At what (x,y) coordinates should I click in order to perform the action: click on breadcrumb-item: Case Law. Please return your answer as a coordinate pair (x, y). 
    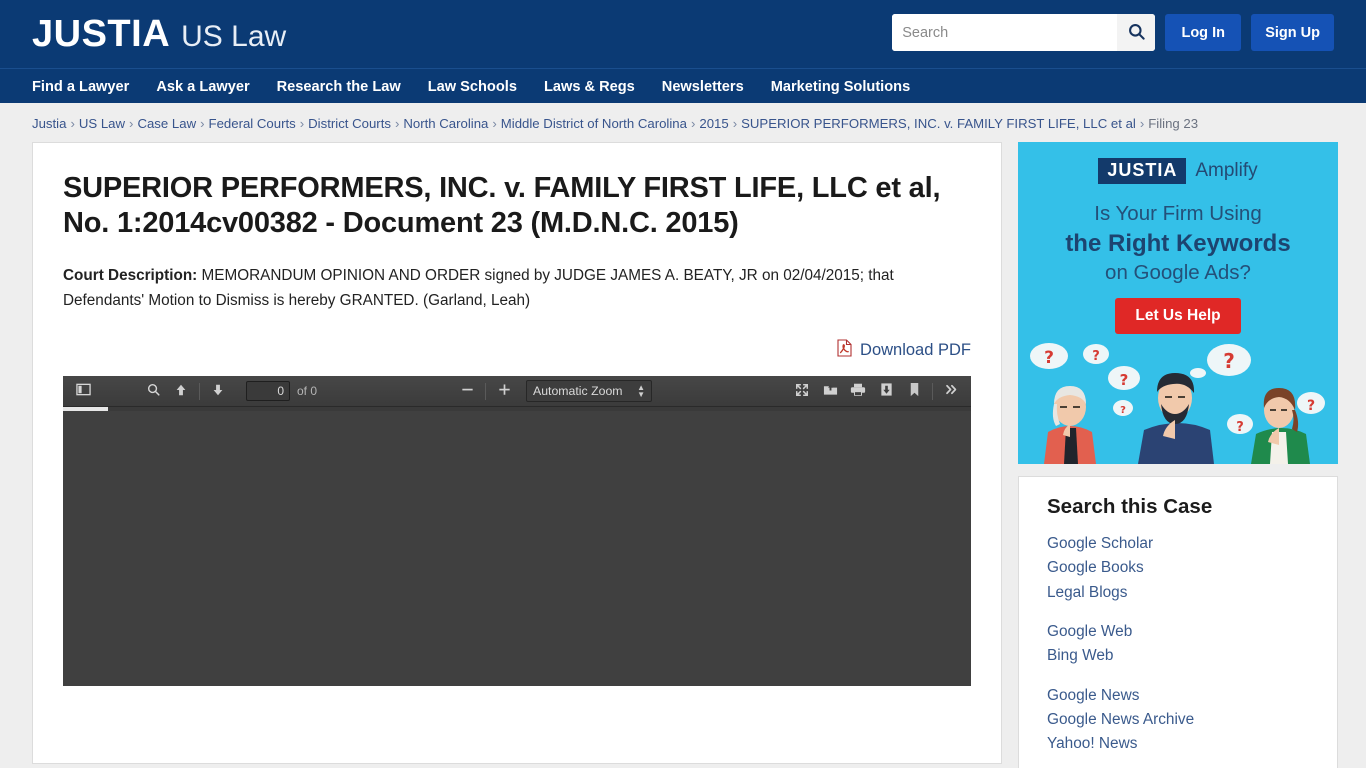
    Looking at the image, I should click on (166, 123).